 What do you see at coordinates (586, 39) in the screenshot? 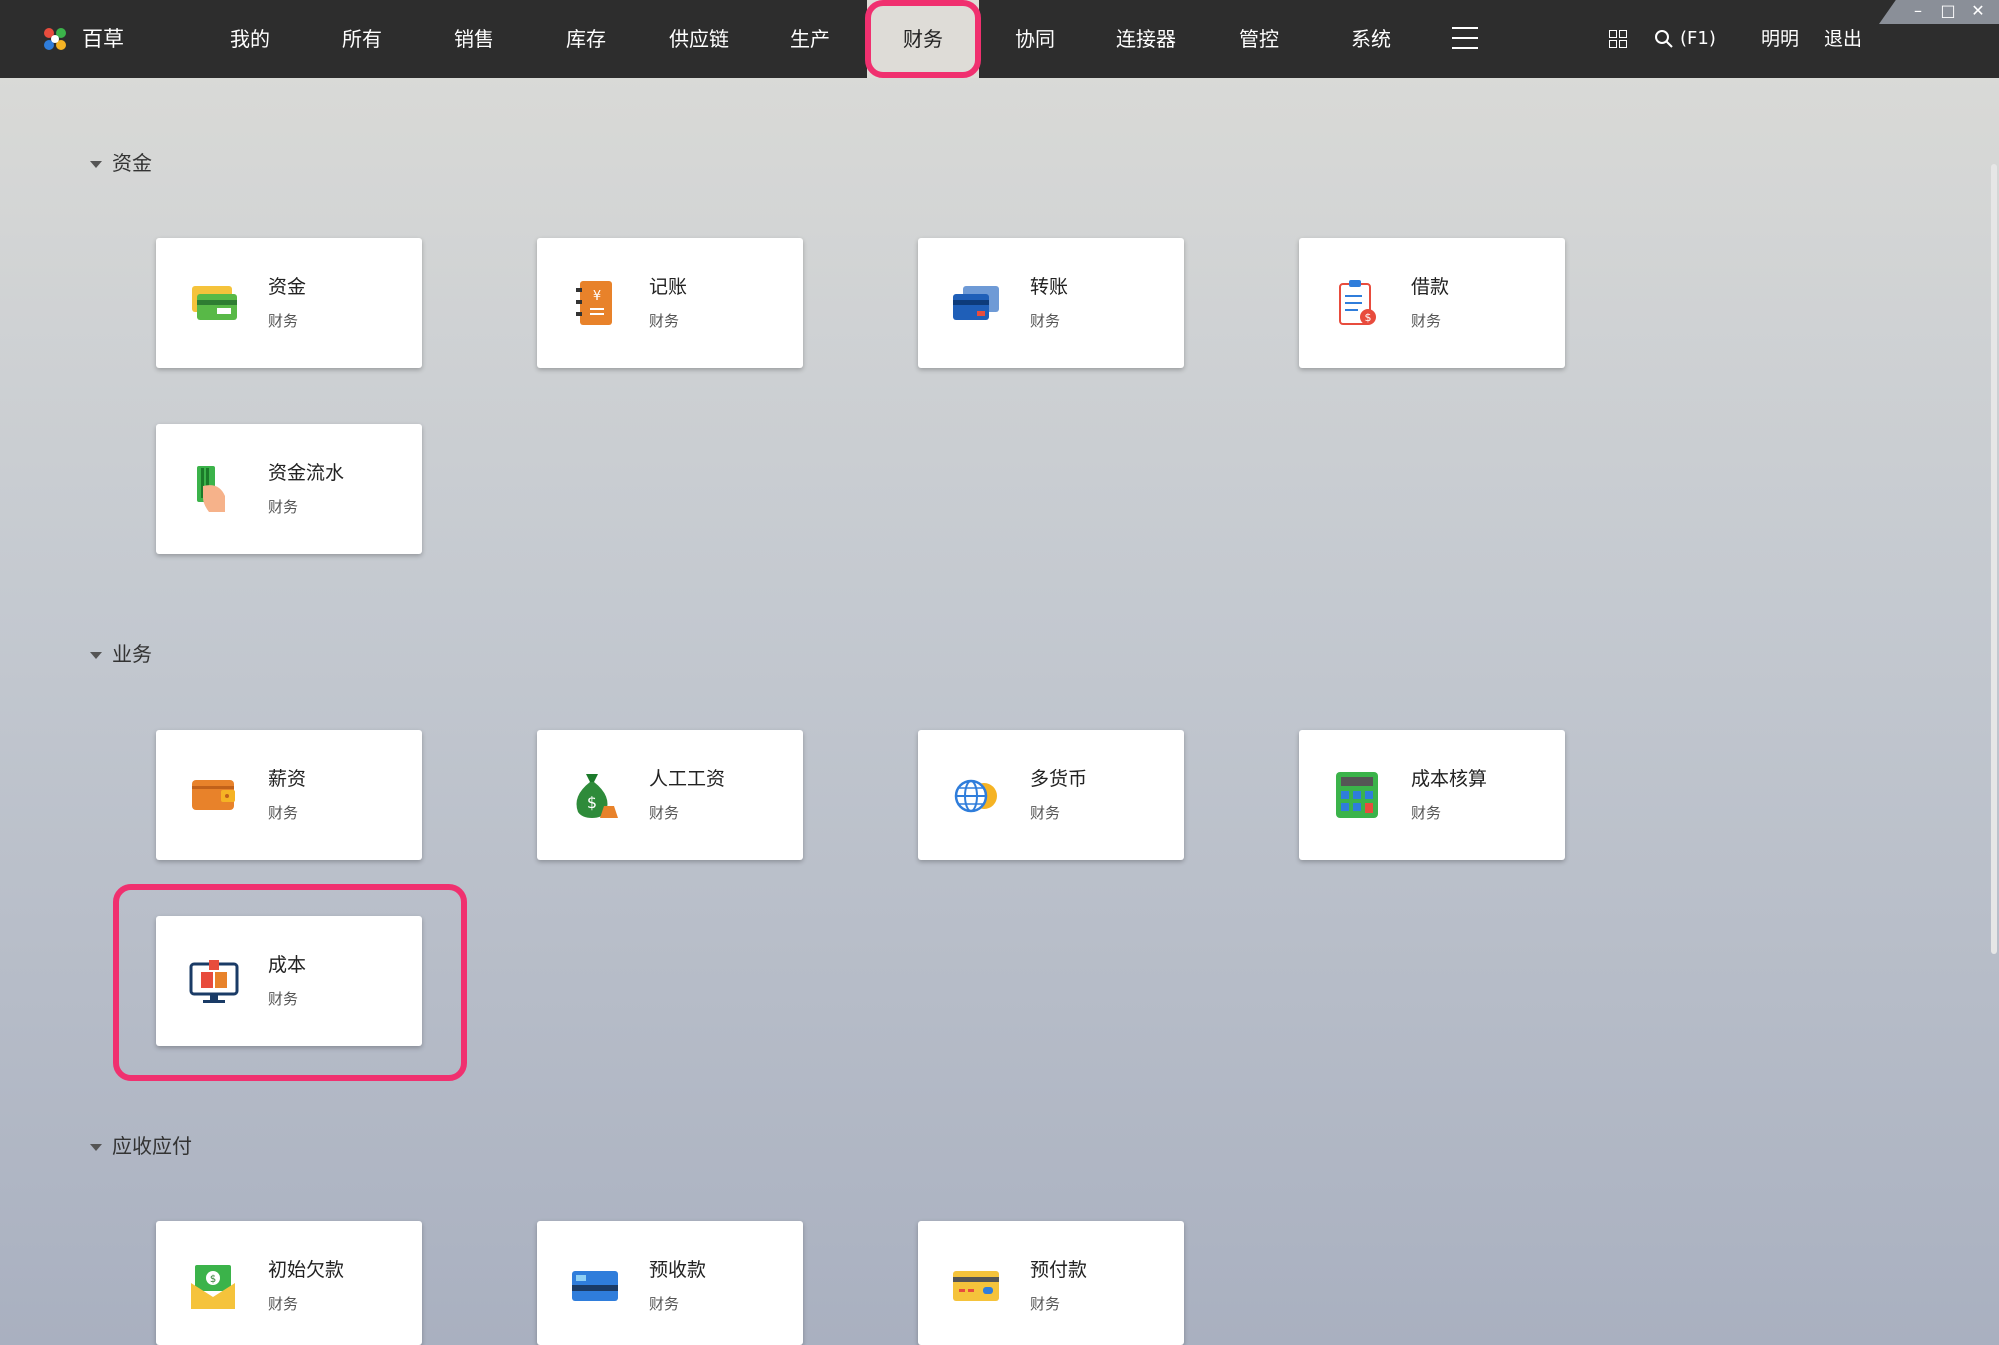
I see `nav-tab-inventory: 库存` at bounding box center [586, 39].